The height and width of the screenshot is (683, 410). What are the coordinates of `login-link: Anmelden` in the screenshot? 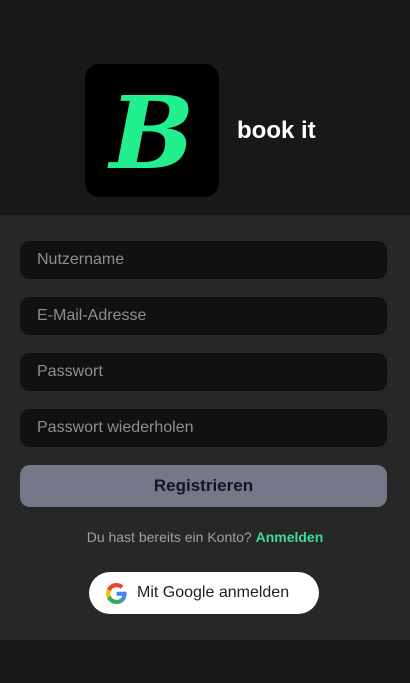 It's located at (290, 537).